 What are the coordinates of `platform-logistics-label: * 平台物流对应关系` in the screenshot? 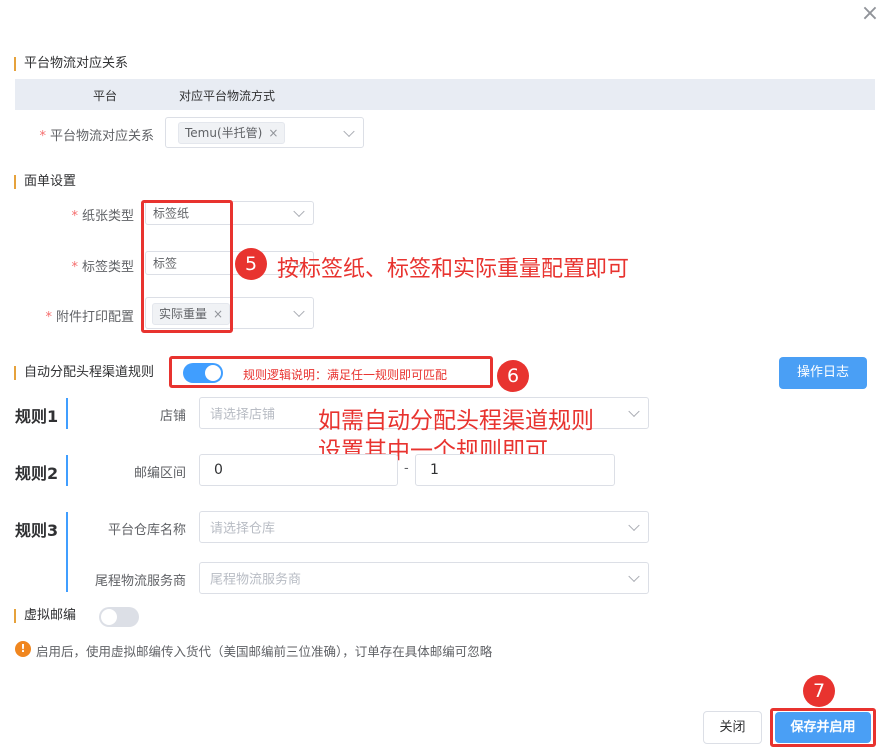 It's located at (96, 136).